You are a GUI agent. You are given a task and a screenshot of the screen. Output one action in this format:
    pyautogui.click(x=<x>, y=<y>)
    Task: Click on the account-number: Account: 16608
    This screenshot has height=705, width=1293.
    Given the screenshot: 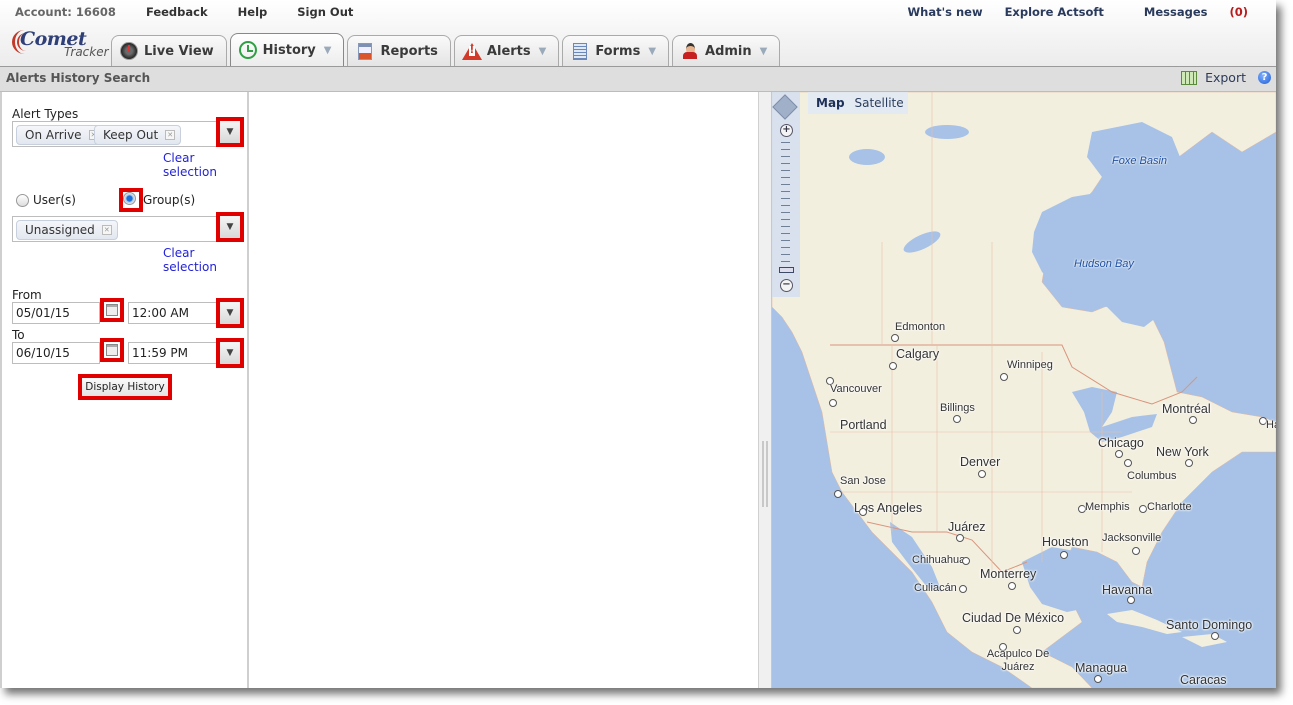 What is the action you would take?
    pyautogui.click(x=65, y=12)
    